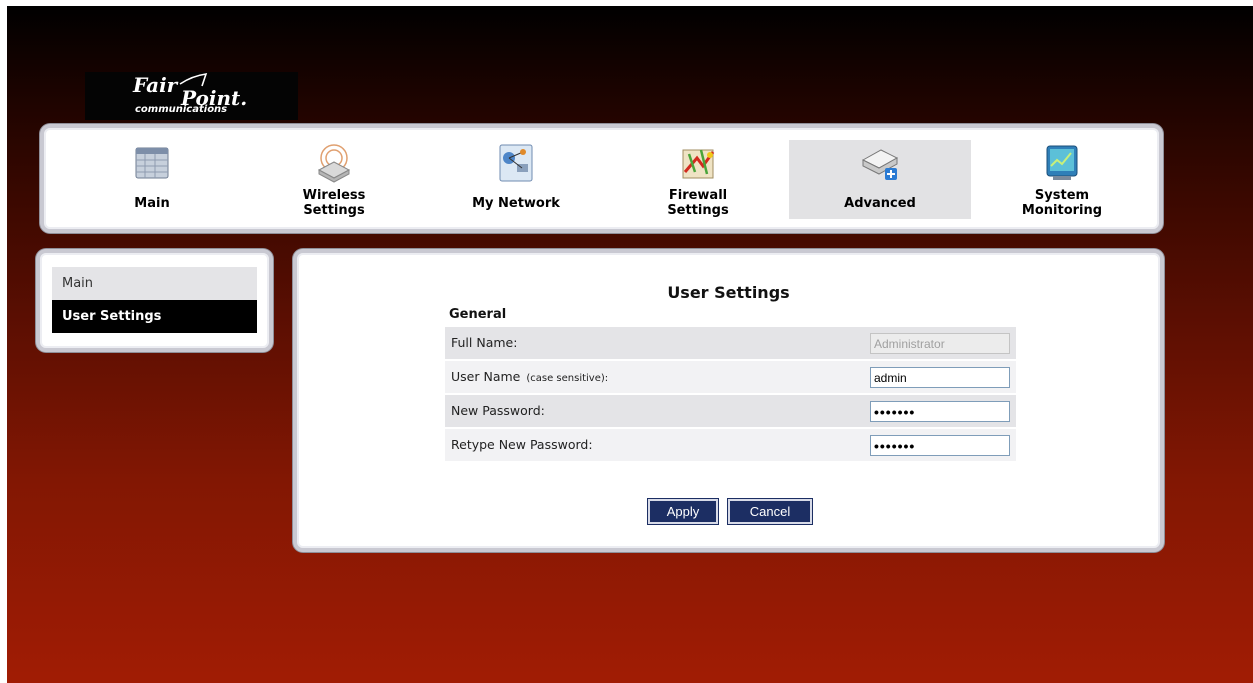 Image resolution: width=1253 pixels, height=683 pixels. I want to click on form-row-full-name: Full Name:, so click(730, 344).